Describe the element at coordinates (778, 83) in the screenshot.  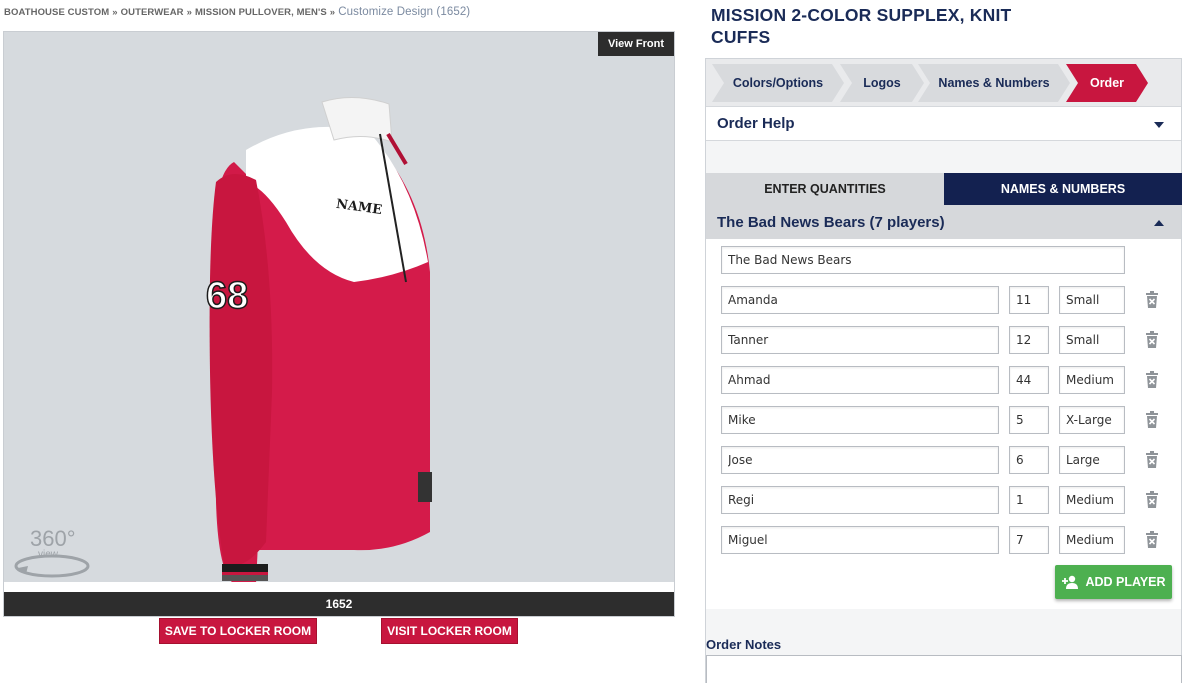
I see `step-colors-options: Colors/Options` at that location.